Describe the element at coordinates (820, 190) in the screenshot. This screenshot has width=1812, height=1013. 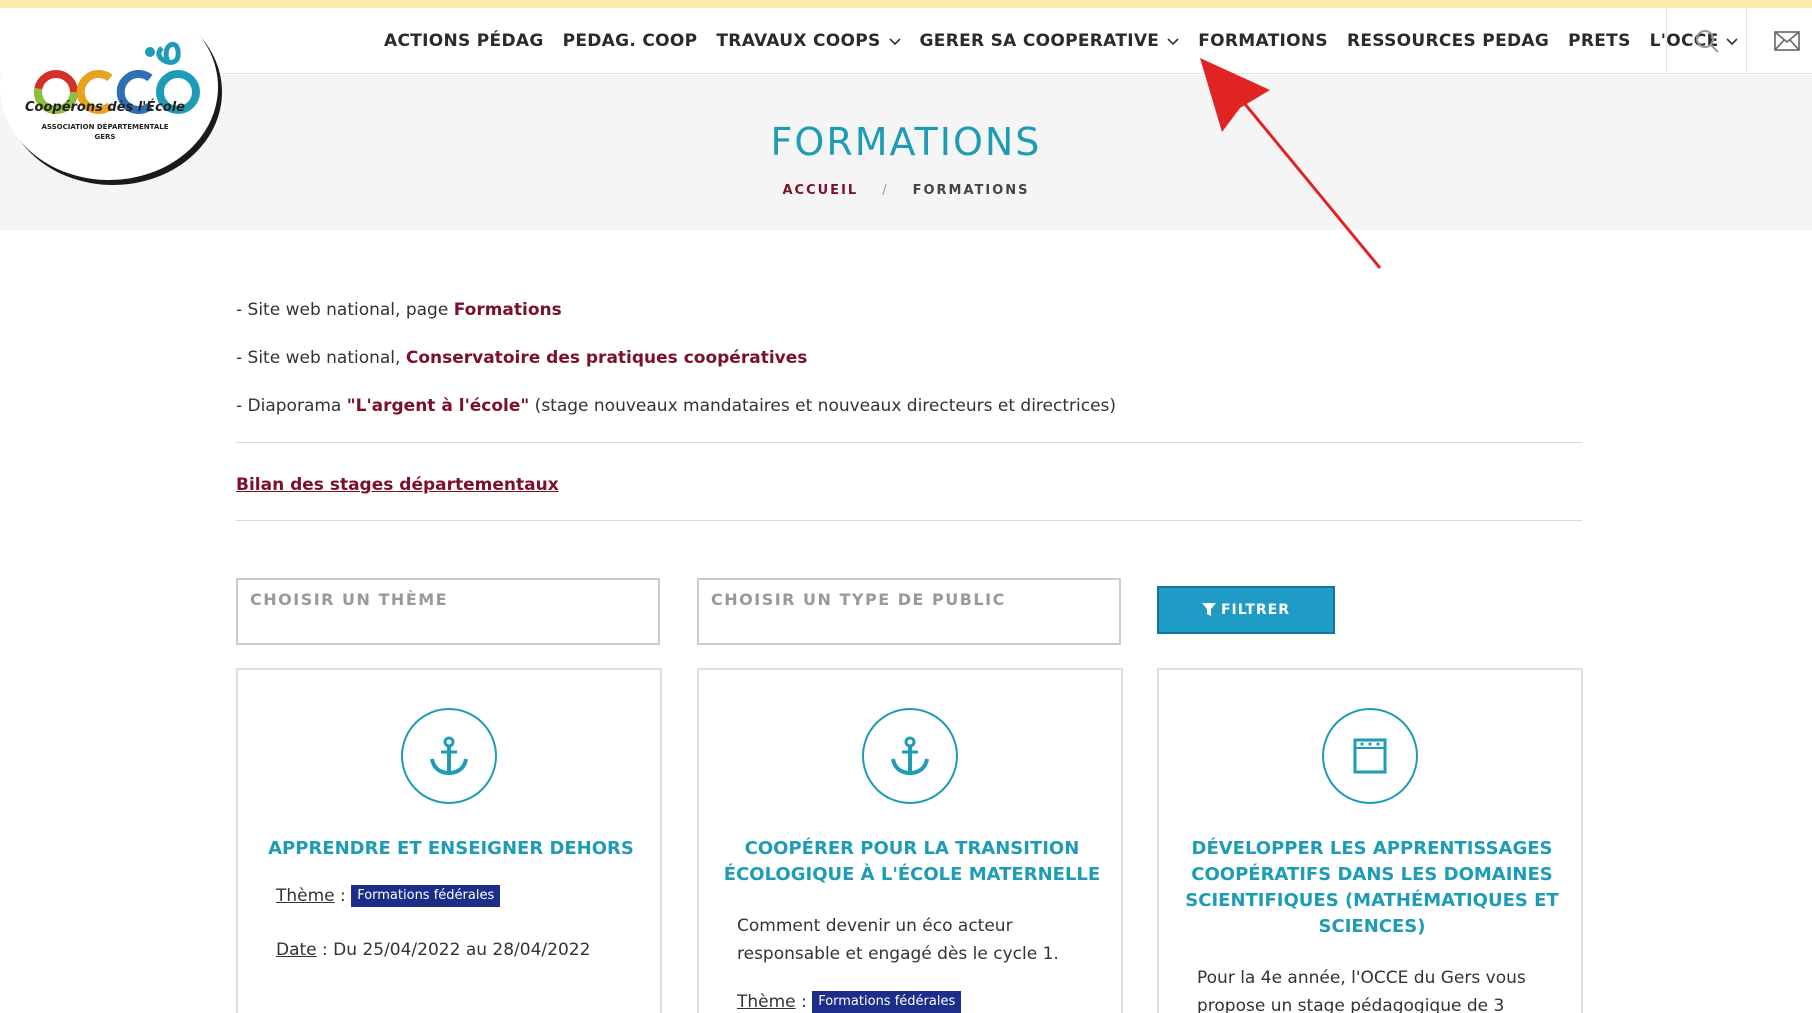
I see `breadcrumb-home-link: ACCUEIL` at that location.